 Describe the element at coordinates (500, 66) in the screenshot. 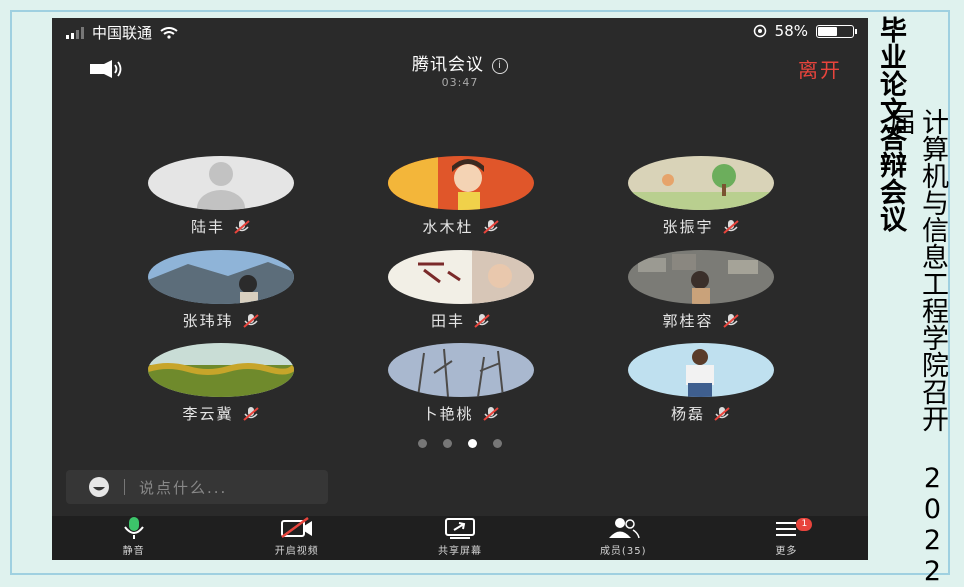

I see `info-icon: i` at that location.